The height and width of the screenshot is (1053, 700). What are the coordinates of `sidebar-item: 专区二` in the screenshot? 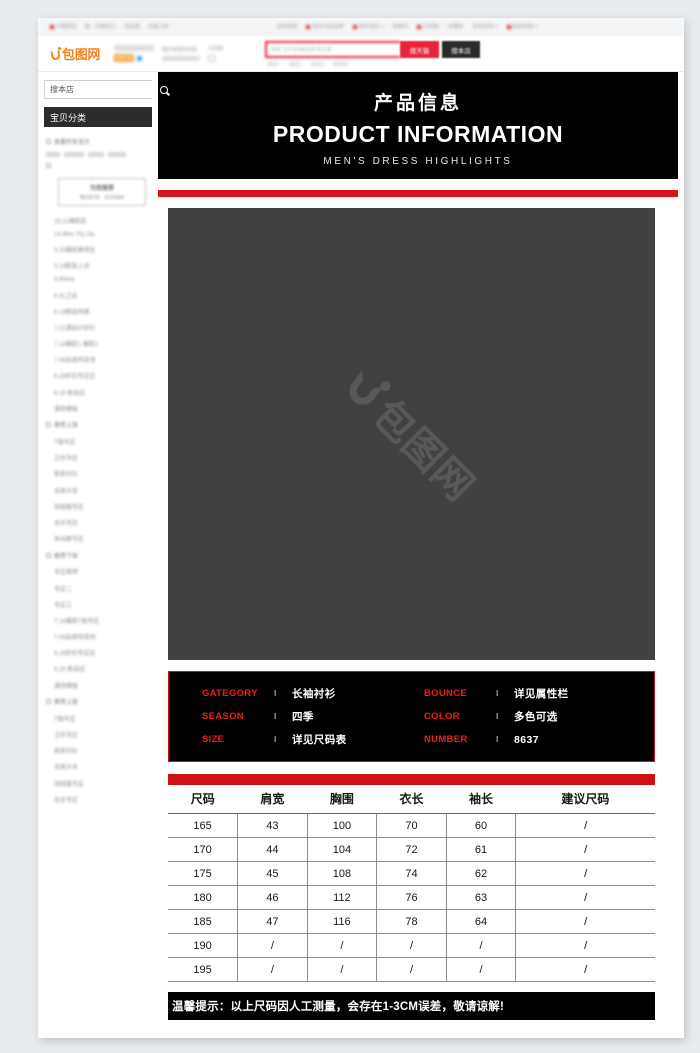 It's located at (98, 588).